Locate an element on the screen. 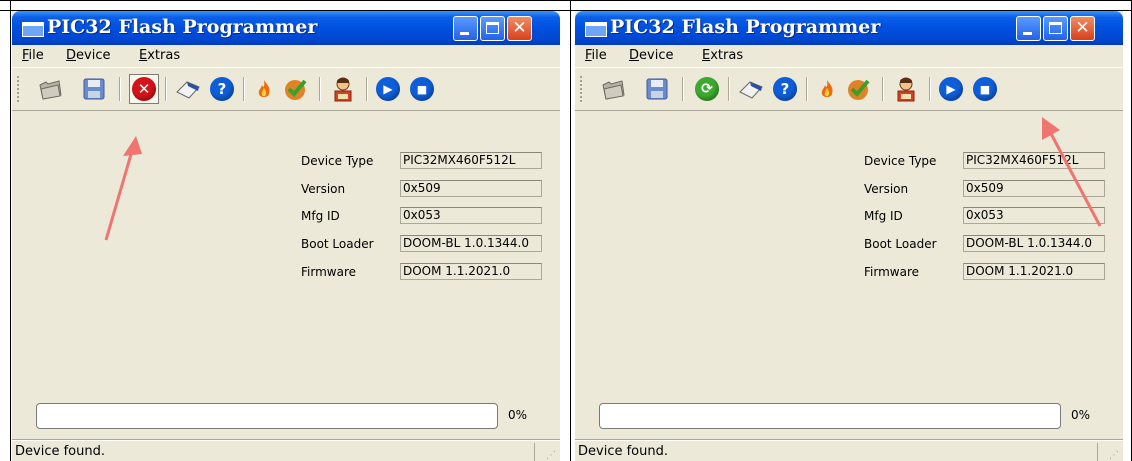 Image resolution: width=1132 pixels, height=461 pixels. annotation-arrow is located at coordinates (123, 188).